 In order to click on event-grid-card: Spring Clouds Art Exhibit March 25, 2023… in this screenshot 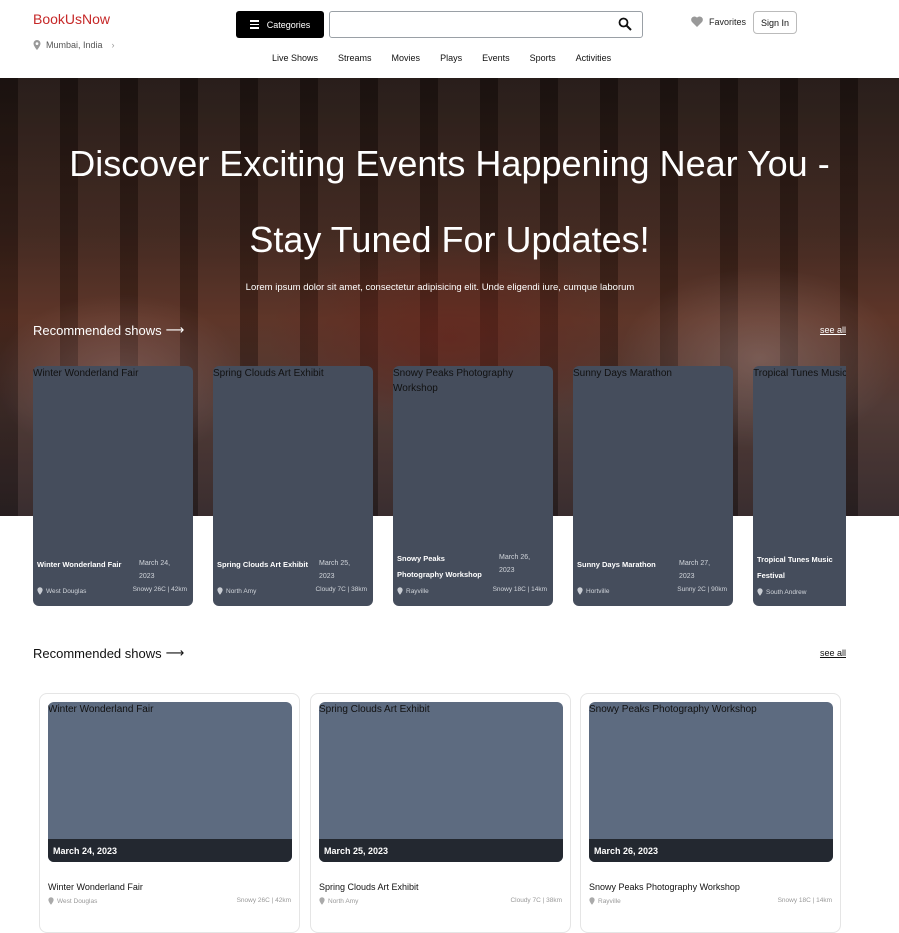, I will do `click(440, 813)`.